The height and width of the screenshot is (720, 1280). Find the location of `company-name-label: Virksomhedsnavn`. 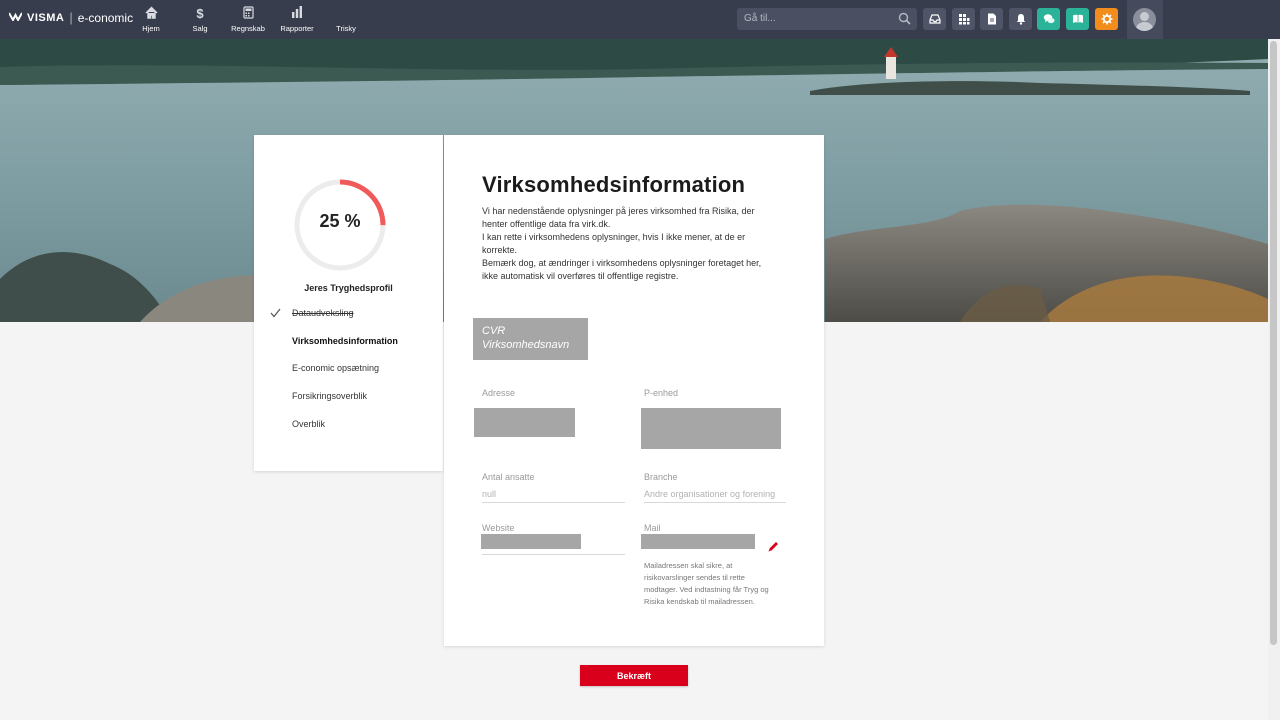

company-name-label: Virksomhedsnavn is located at coordinates (526, 345).